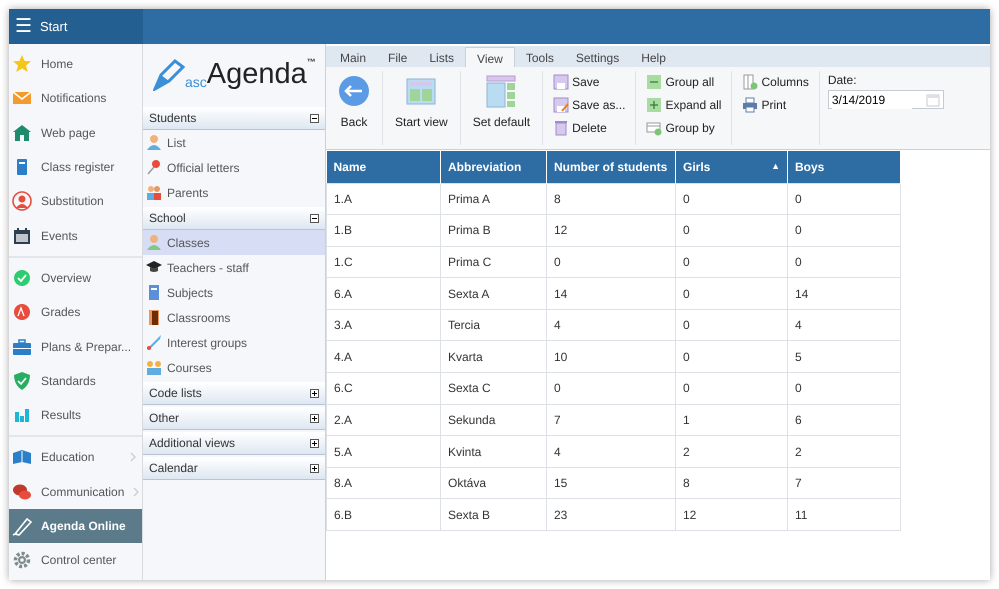 This screenshot has height=589, width=999. Describe the element at coordinates (589, 82) in the screenshot. I see `toolbar-button: Save` at that location.